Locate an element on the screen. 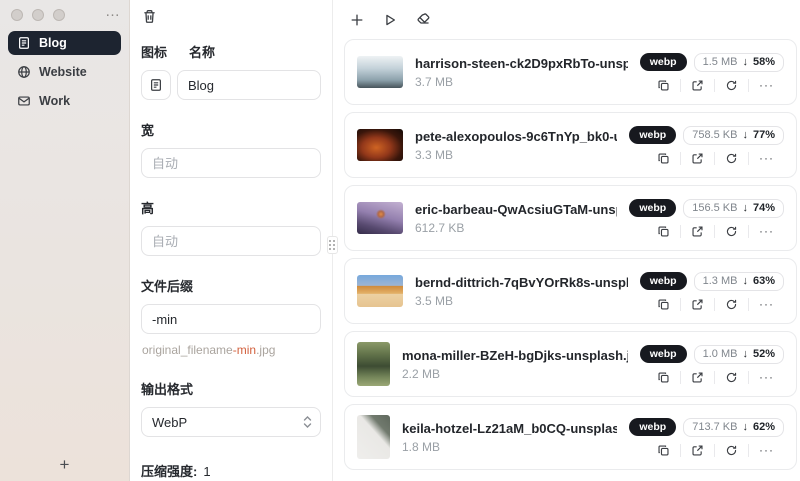  delete-project-button is located at coordinates (149, 16).